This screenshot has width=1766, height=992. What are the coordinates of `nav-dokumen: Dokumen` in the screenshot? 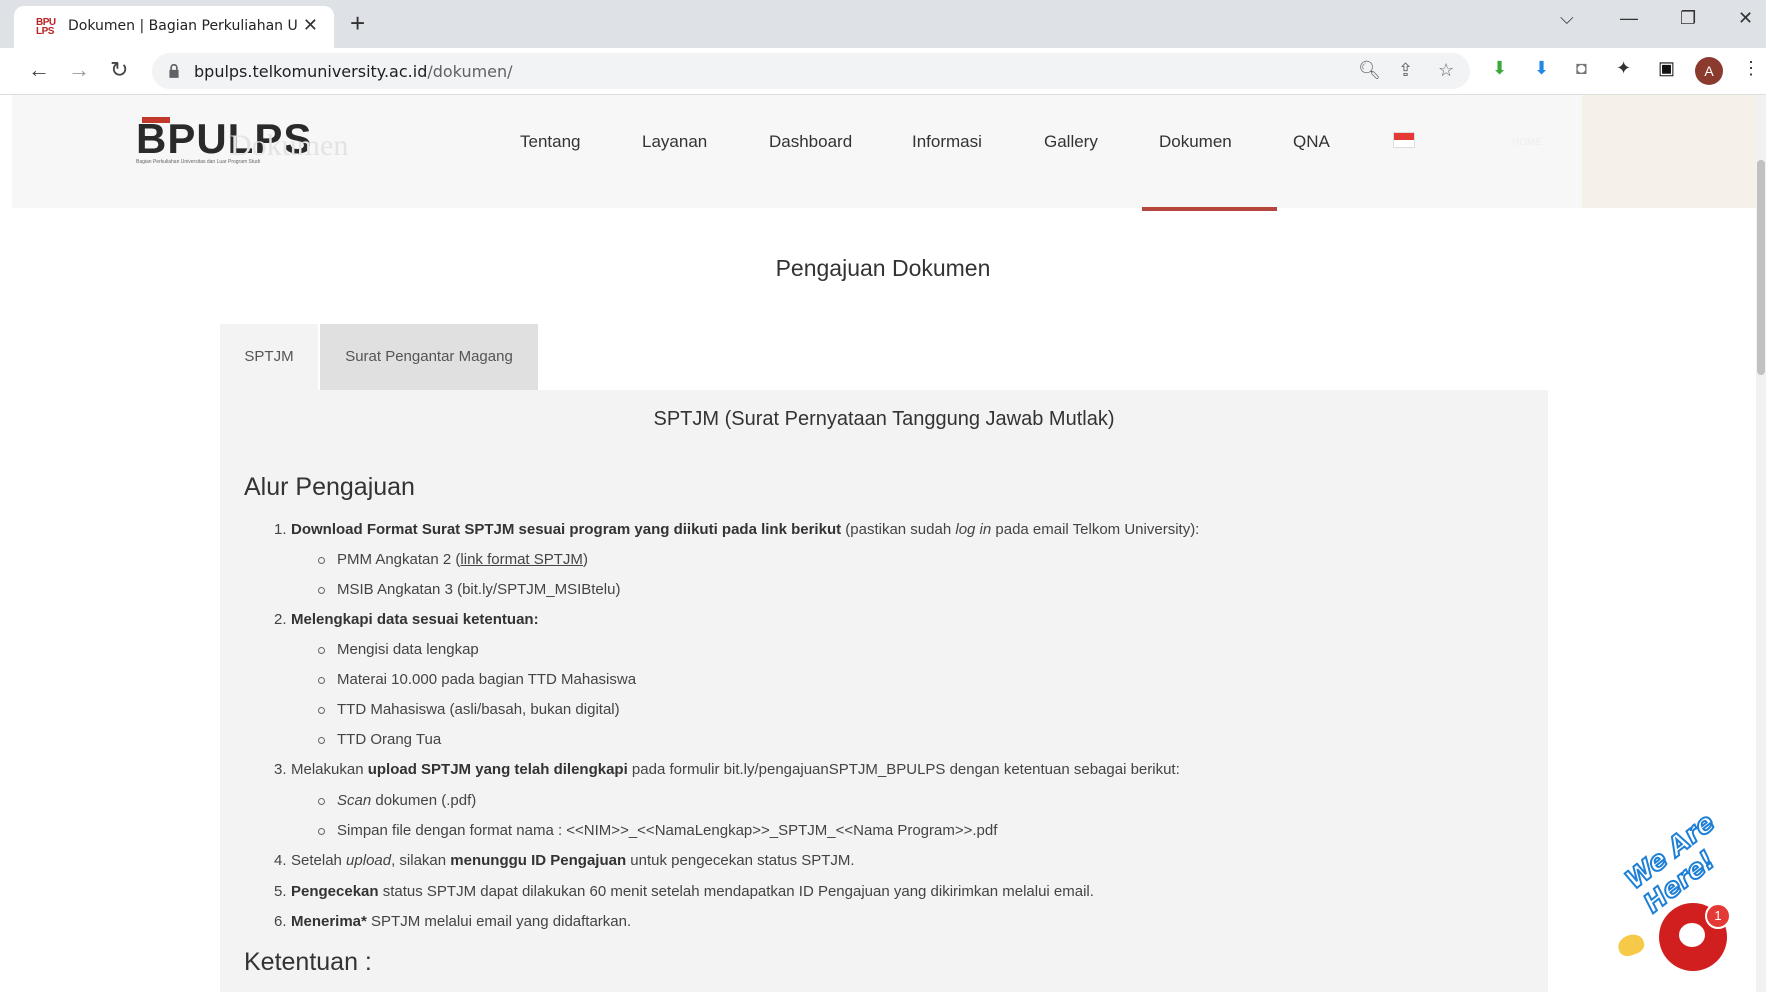 It's located at (1195, 142).